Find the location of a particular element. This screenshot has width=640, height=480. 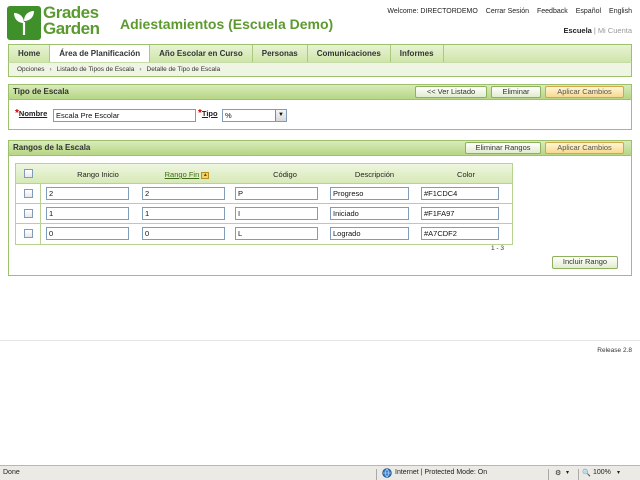

ver-listado-button: << Ver Listado is located at coordinates (451, 92).